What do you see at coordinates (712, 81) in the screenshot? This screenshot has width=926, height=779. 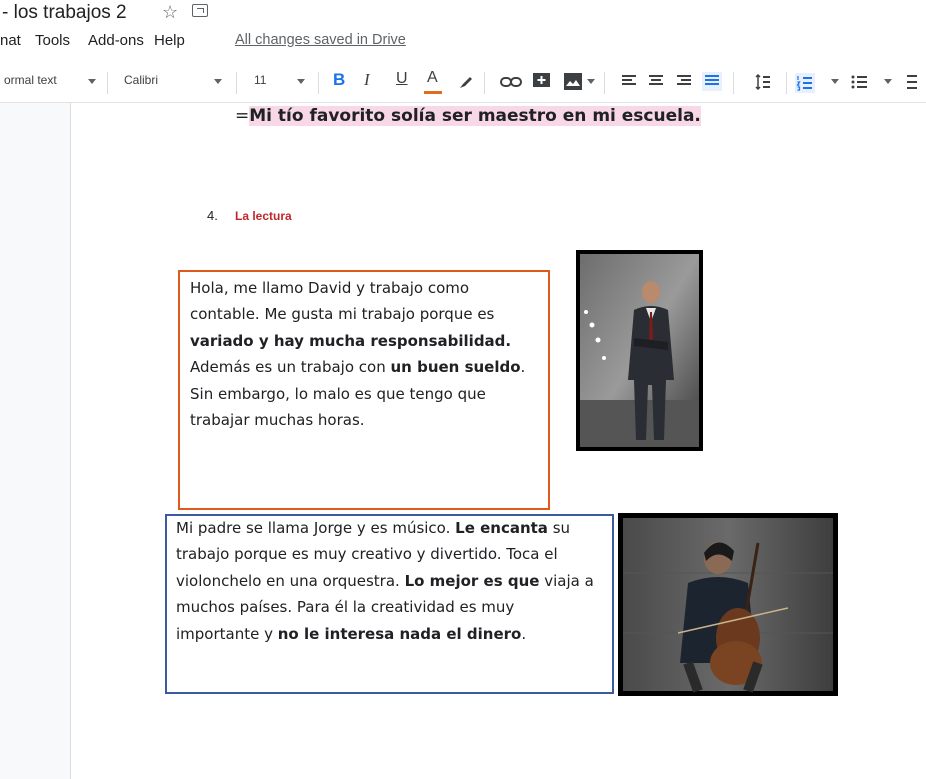 I see `justify-icon` at bounding box center [712, 81].